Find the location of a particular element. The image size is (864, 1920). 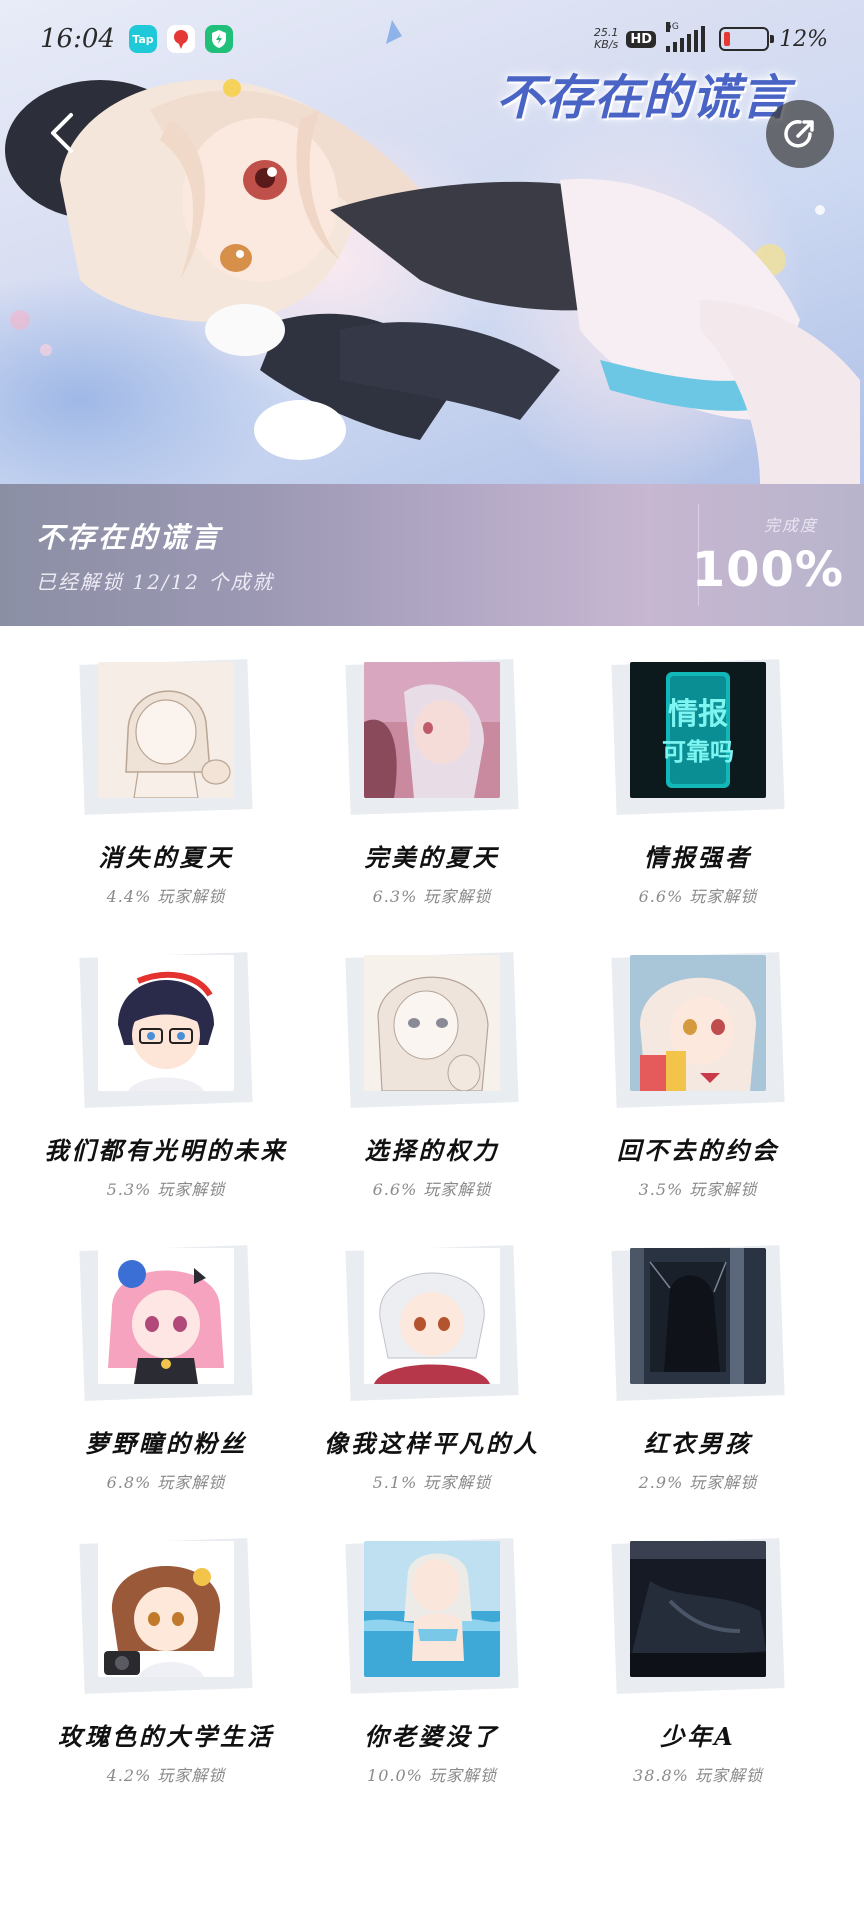

achievement-title: 玫瑰色的大学生活 is located at coordinates (166, 1736).